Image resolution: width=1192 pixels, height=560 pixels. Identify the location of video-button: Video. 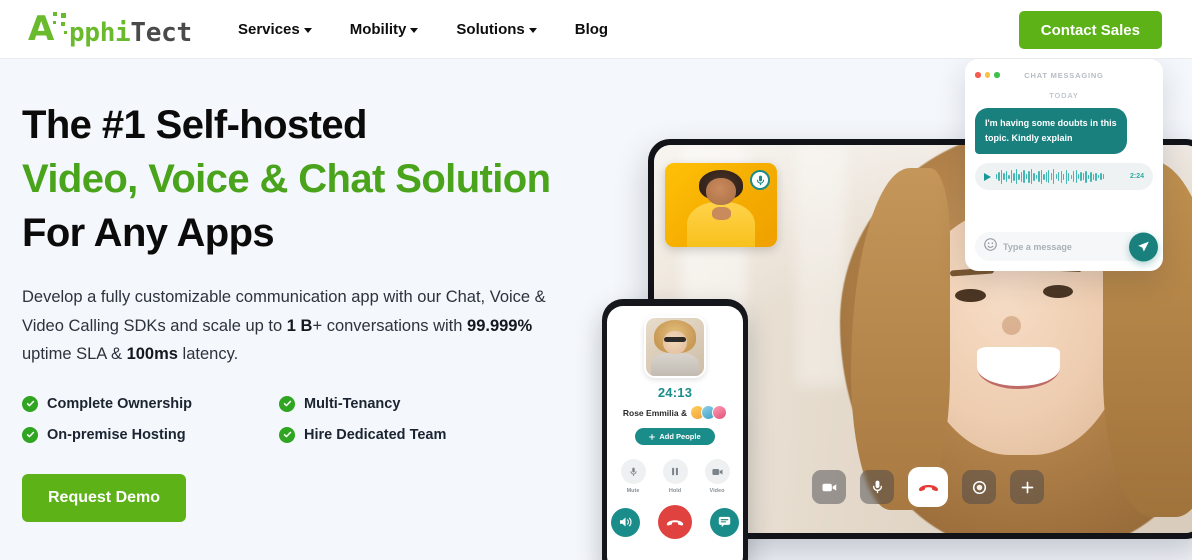
(717, 476).